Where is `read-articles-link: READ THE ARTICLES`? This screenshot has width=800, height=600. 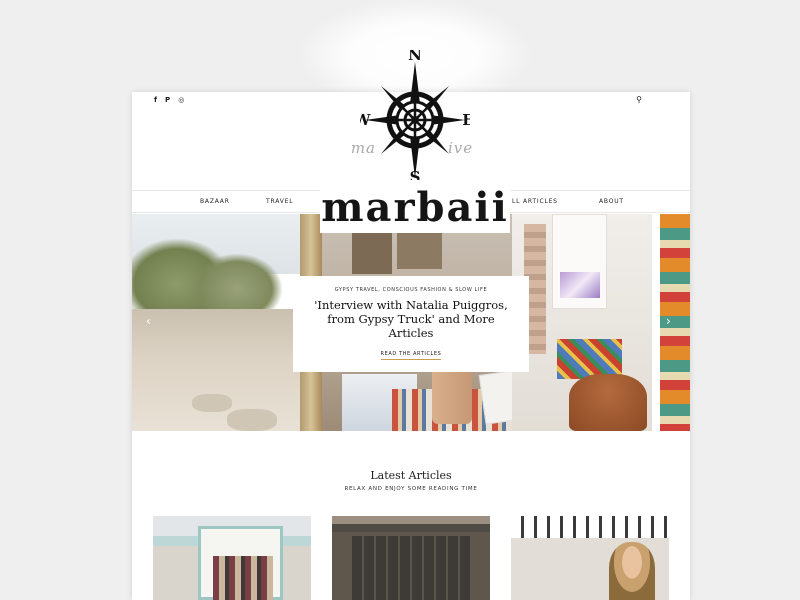 read-articles-link: READ THE ARTICLES is located at coordinates (411, 354).